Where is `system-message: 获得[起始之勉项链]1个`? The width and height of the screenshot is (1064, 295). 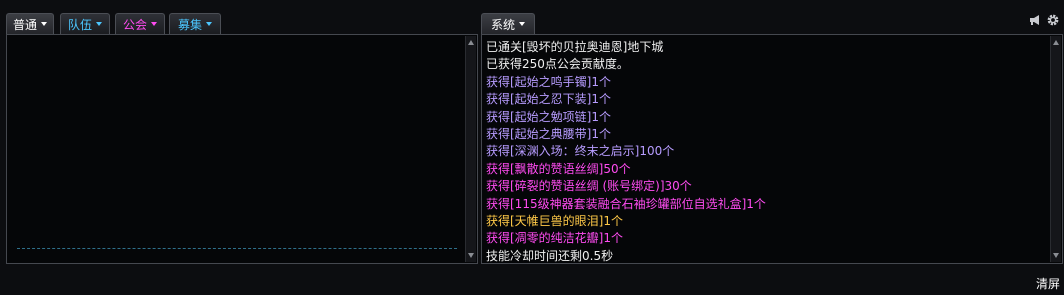
system-message: 获得[起始之勉项链]1个 is located at coordinates (767, 117).